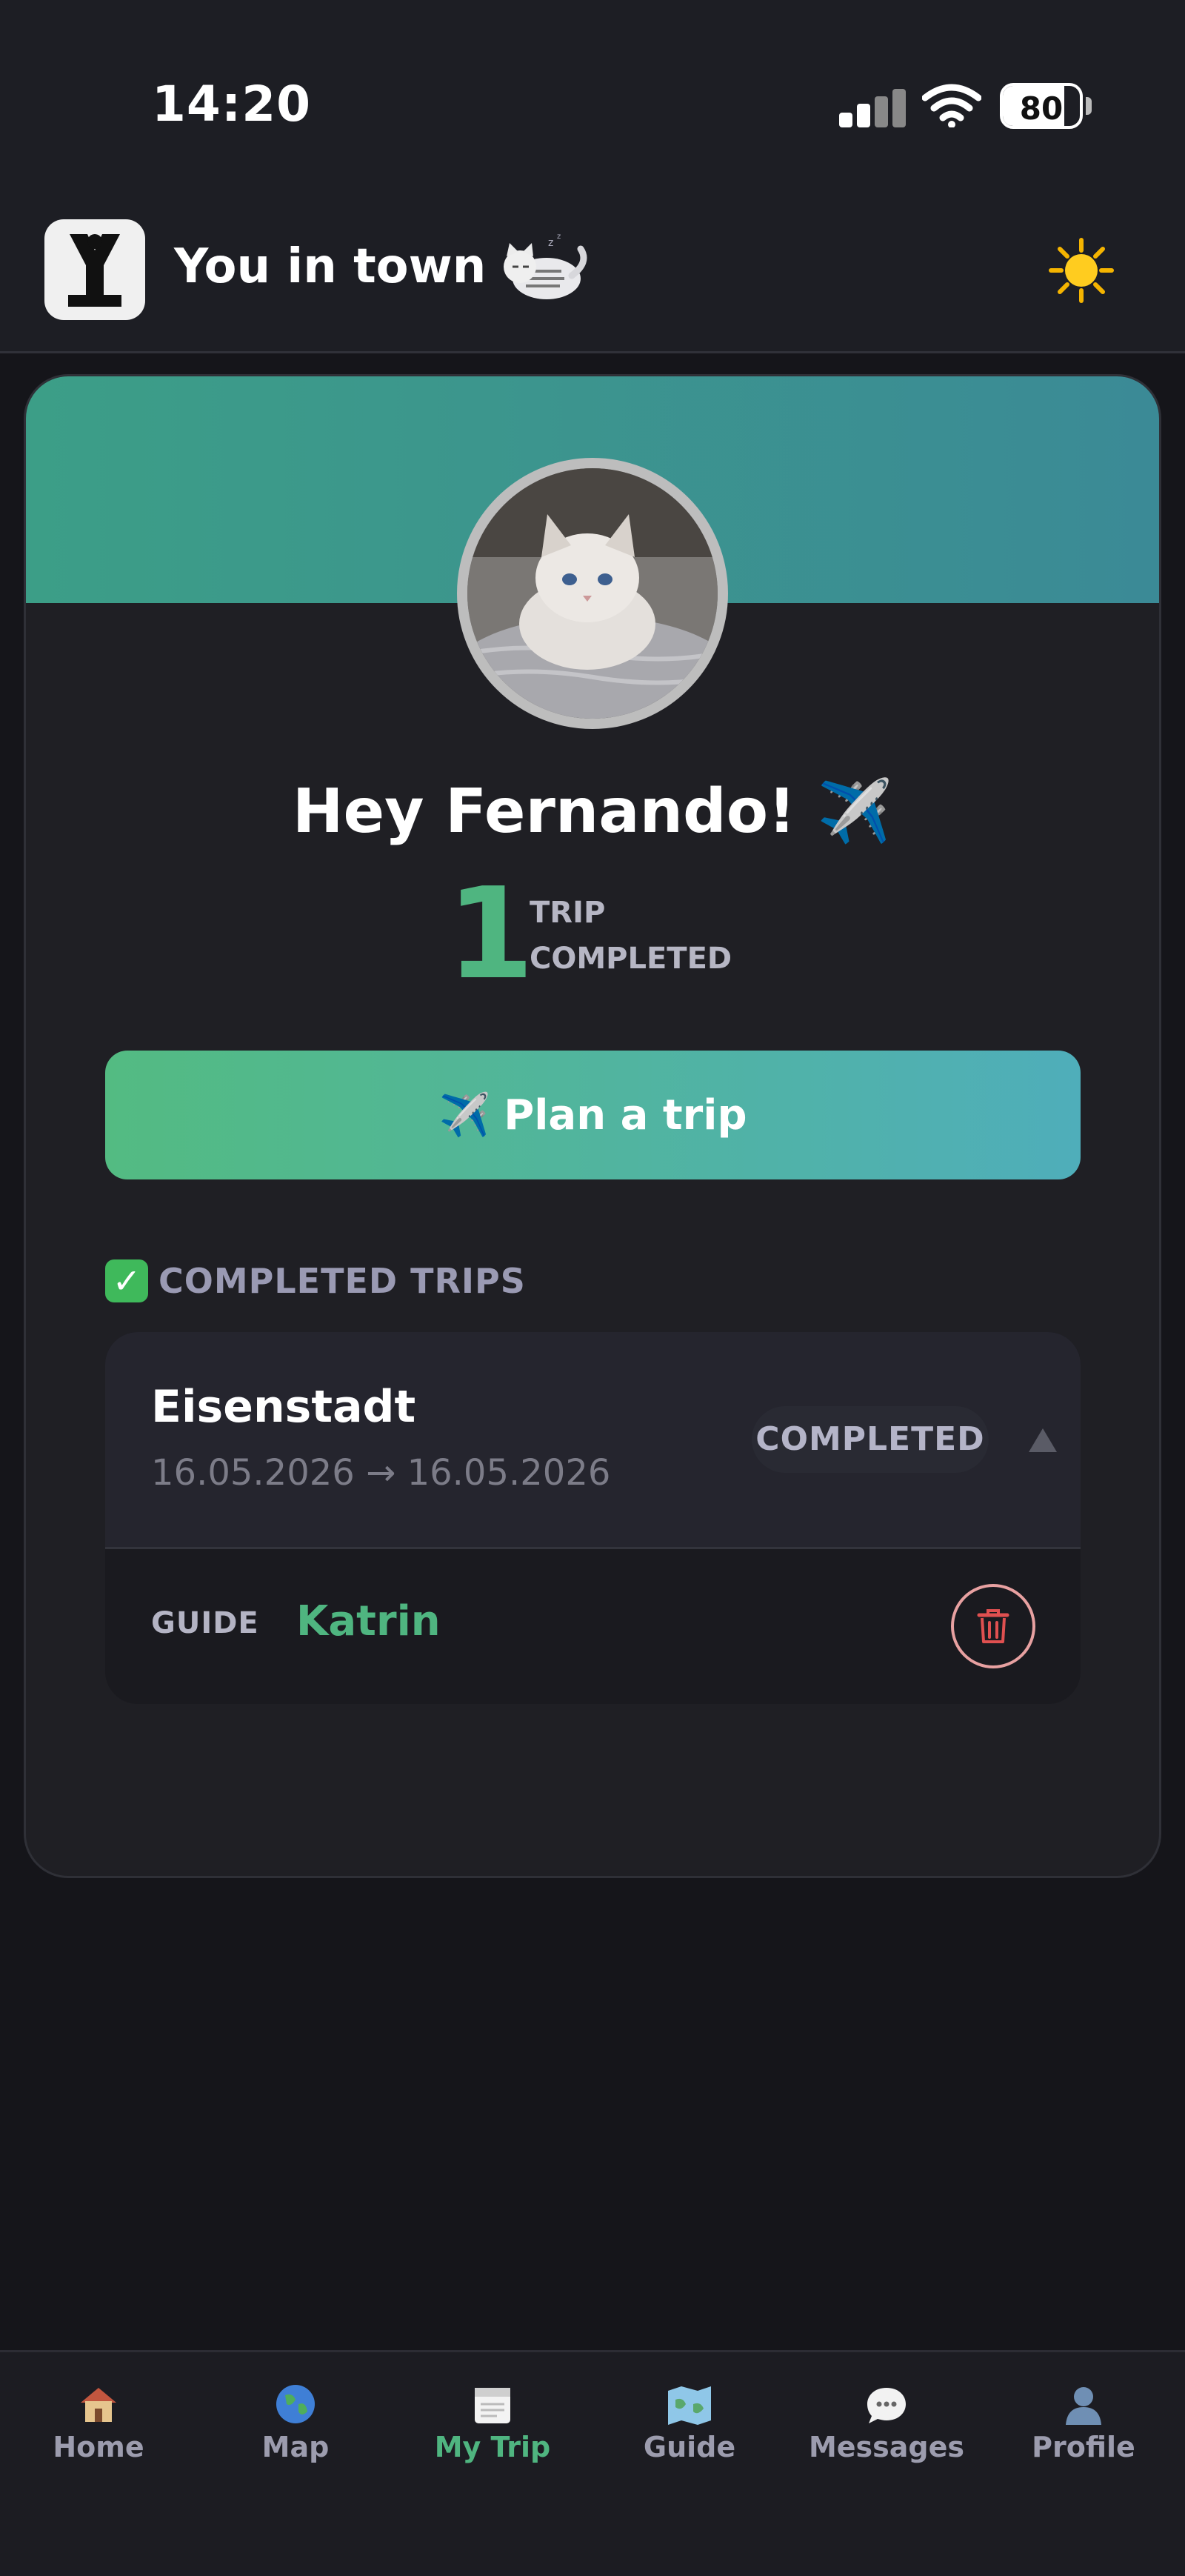 The height and width of the screenshot is (2576, 1185). I want to click on signal-icon, so click(872, 108).